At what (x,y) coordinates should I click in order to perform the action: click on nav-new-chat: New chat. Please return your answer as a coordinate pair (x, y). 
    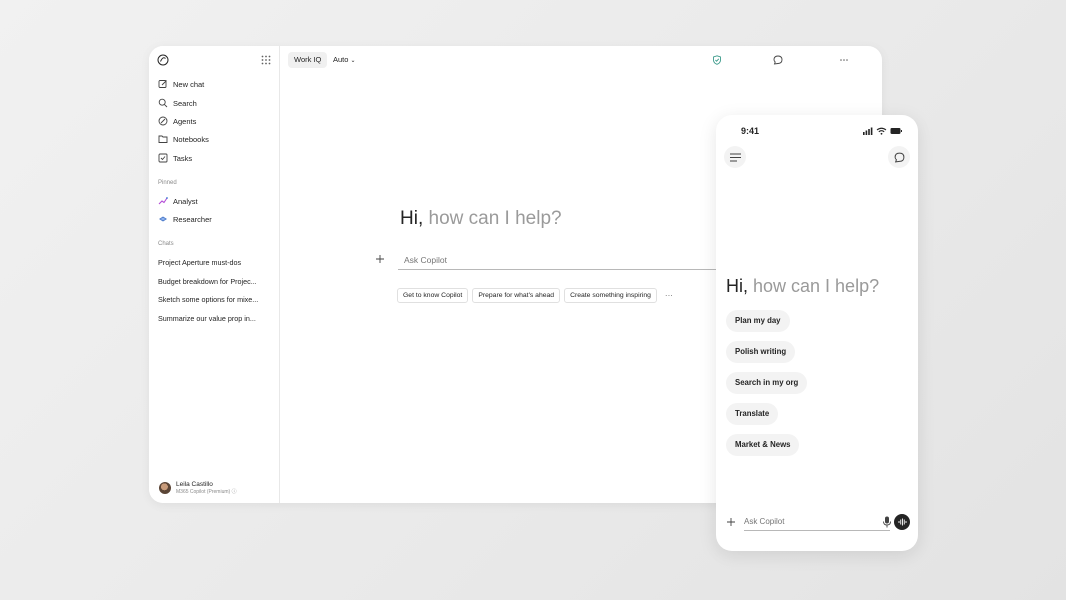
    Looking at the image, I should click on (181, 84).